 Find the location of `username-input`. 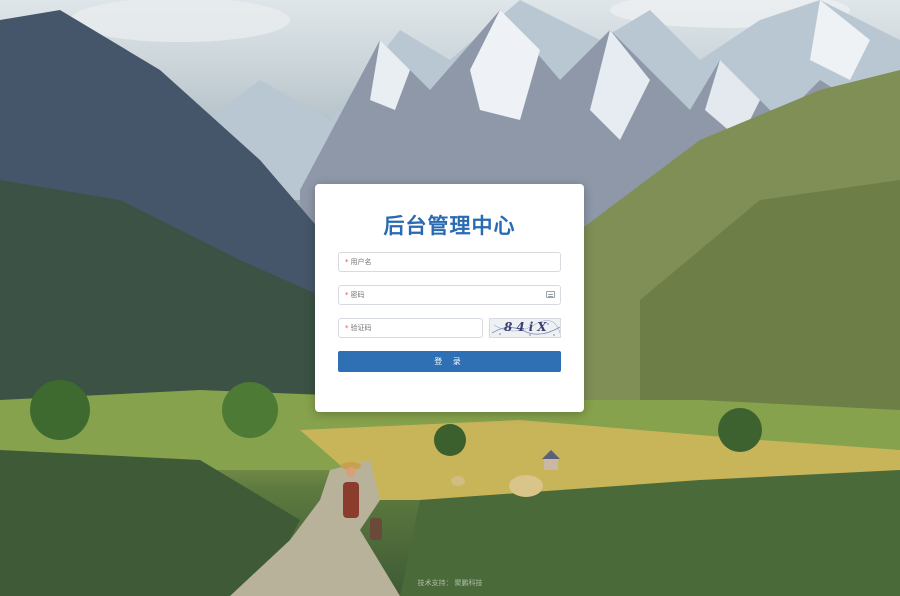

username-input is located at coordinates (455, 262).